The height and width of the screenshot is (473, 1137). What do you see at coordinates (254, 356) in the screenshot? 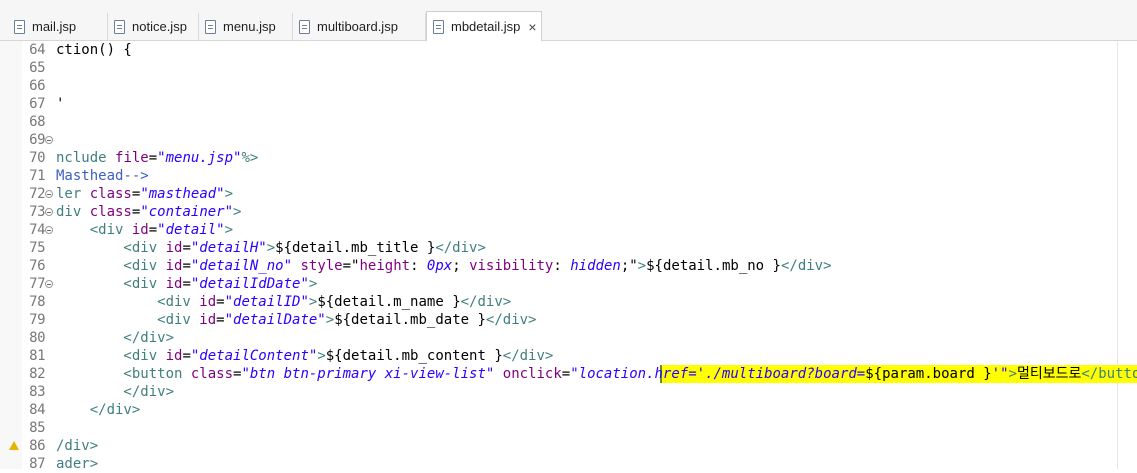
I see `code-token: "detailContent"` at bounding box center [254, 356].